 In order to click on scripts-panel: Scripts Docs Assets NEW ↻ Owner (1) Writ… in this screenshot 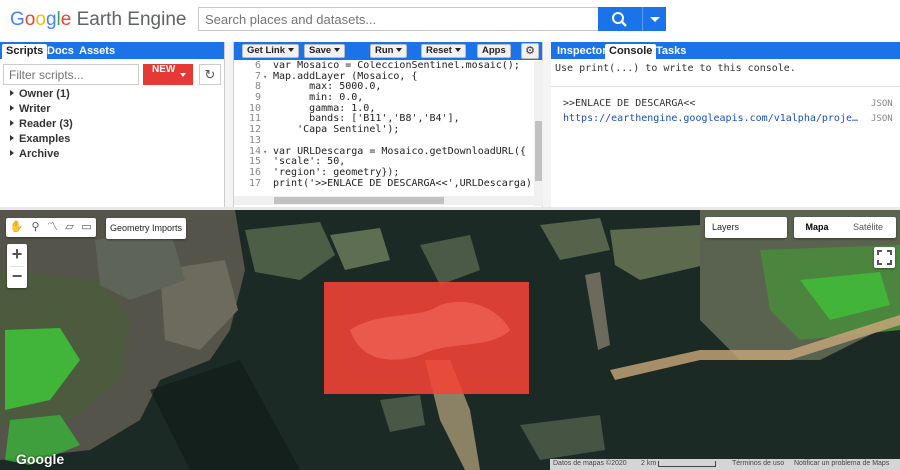, I will do `click(112, 124)`.